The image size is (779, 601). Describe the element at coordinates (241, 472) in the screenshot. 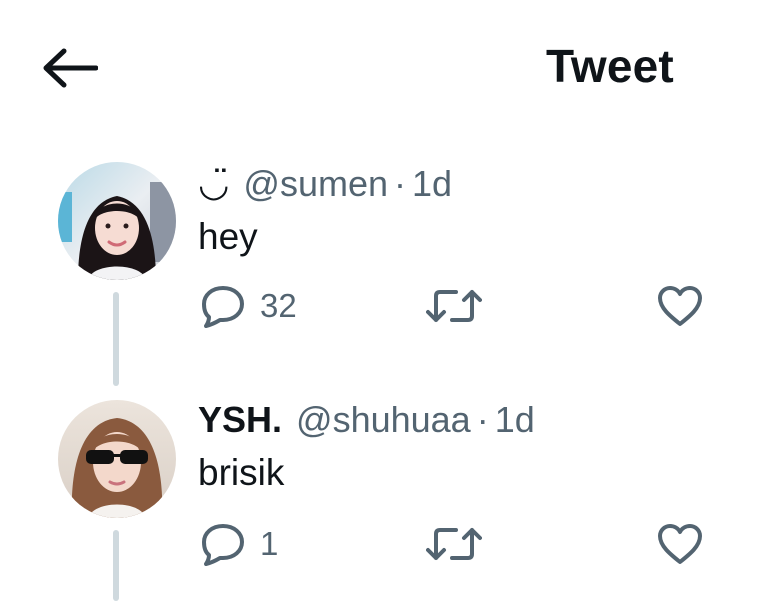

I see `tweet-text: brisik` at that location.